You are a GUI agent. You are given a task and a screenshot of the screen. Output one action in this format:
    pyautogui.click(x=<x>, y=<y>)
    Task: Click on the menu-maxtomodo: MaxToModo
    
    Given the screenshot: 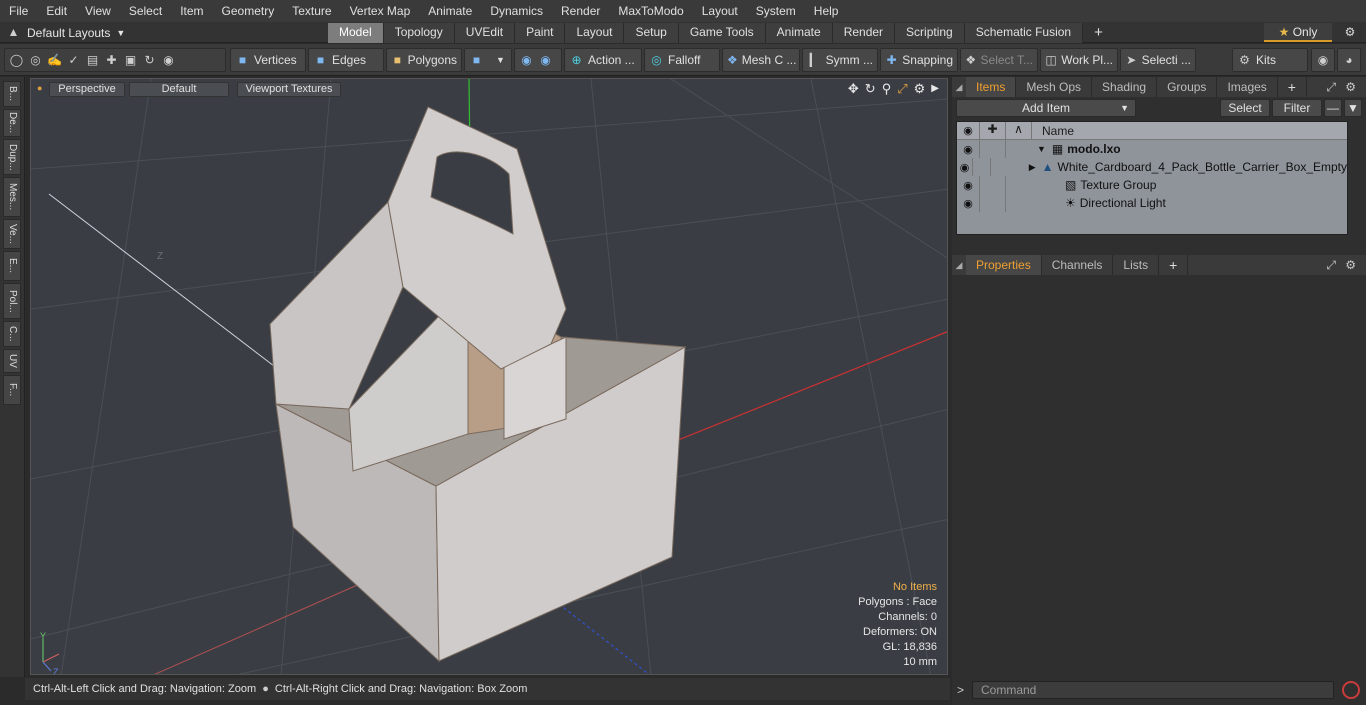 What is the action you would take?
    pyautogui.click(x=650, y=11)
    